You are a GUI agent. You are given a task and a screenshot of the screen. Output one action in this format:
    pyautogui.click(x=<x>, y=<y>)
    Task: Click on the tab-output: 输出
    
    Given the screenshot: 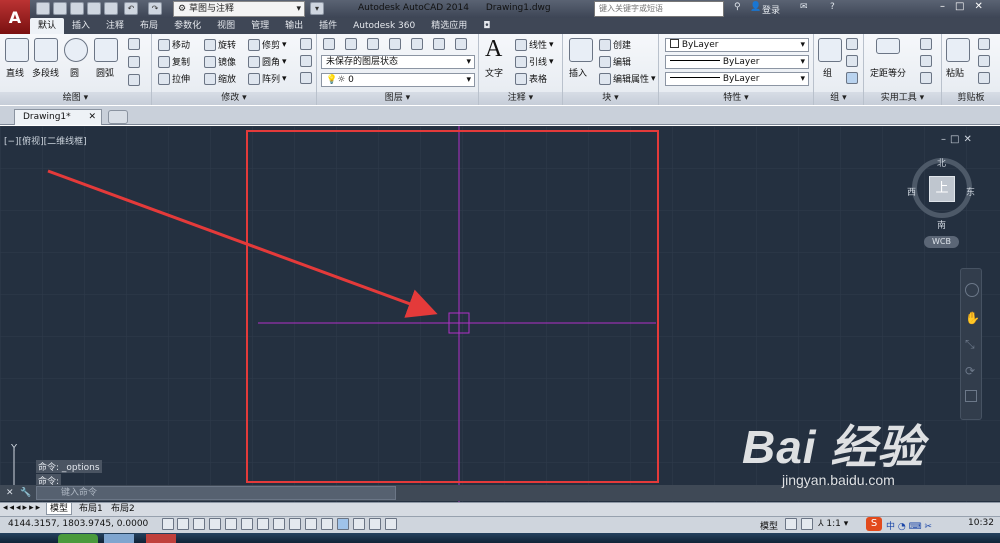 What is the action you would take?
    pyautogui.click(x=294, y=26)
    